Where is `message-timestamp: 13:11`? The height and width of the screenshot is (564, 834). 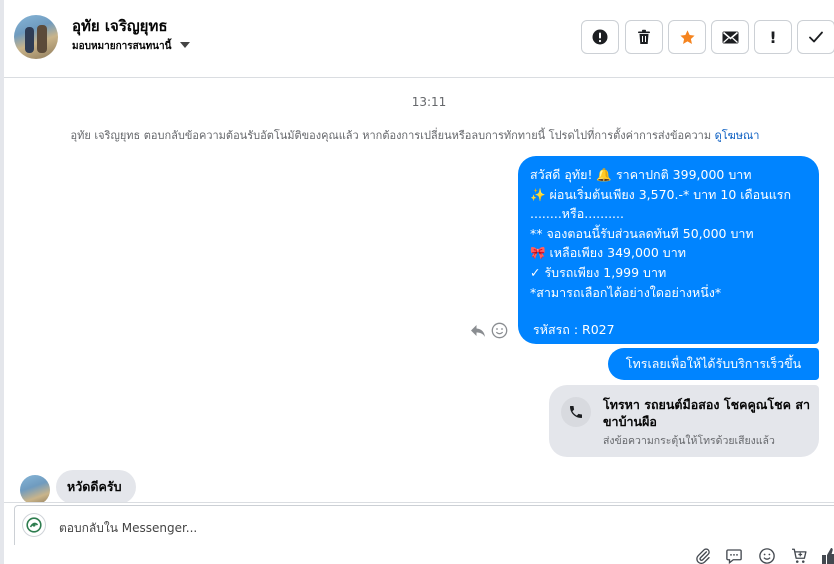 message-timestamp: 13:11 is located at coordinates (429, 102).